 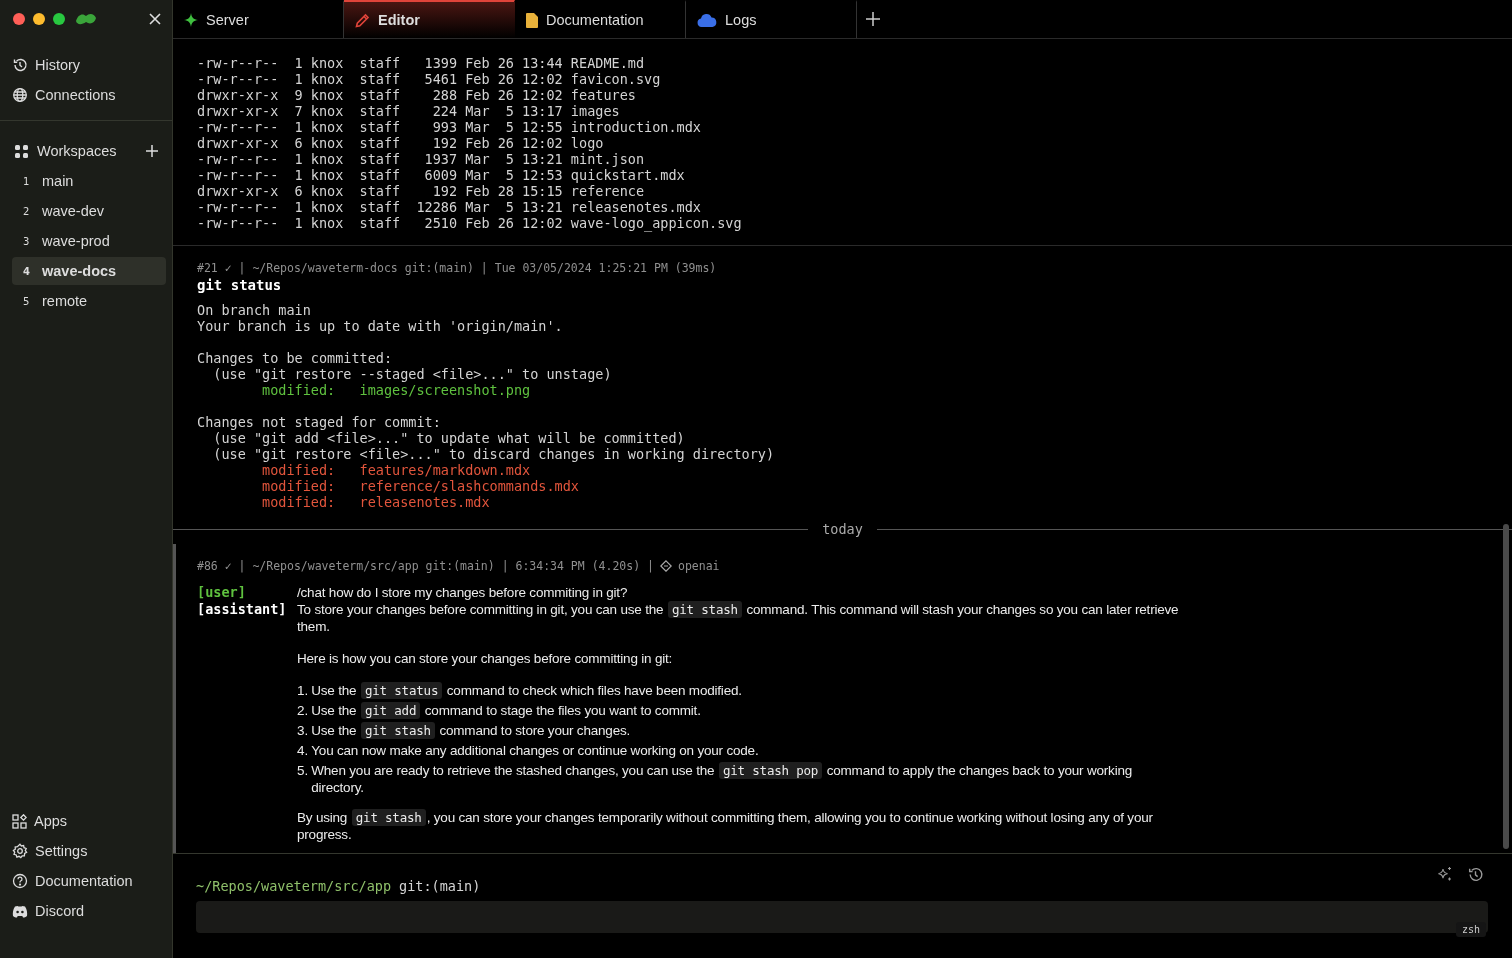 I want to click on inline-code: git stash pop, so click(x=770, y=770).